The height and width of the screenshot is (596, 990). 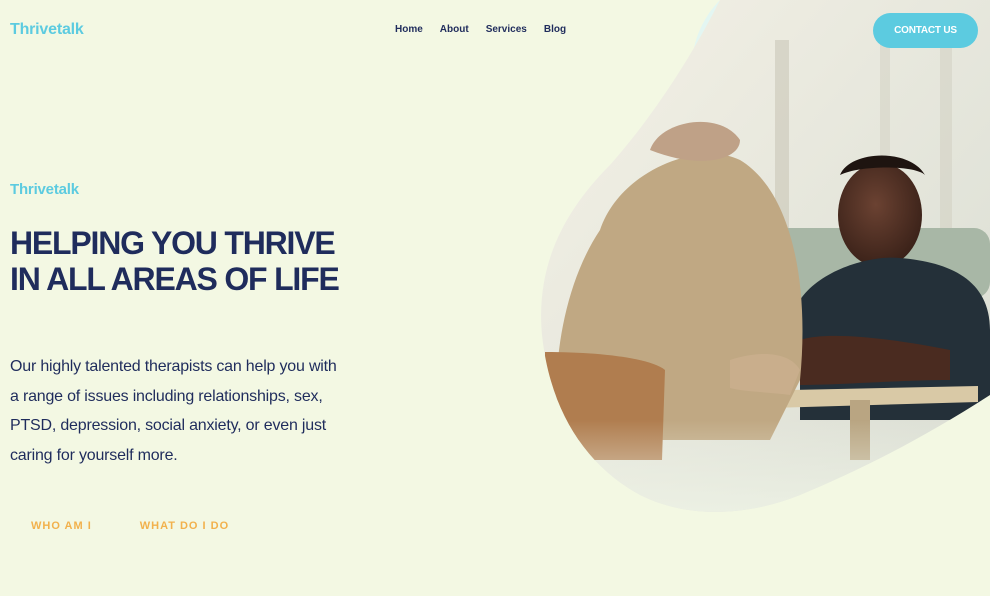 I want to click on main-nav: Home About Services Blog, so click(x=480, y=29).